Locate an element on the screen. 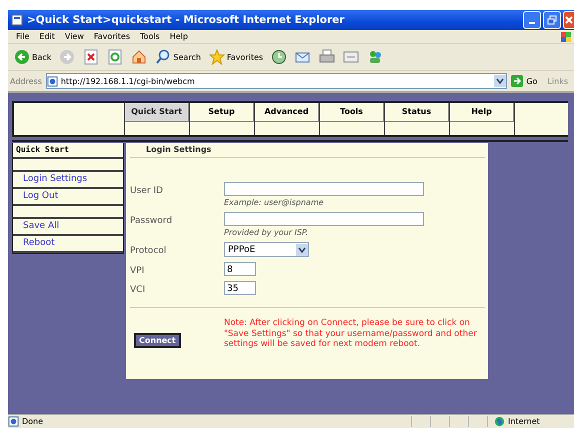 The height and width of the screenshot is (428, 574). windows-logo-icon is located at coordinates (566, 36).